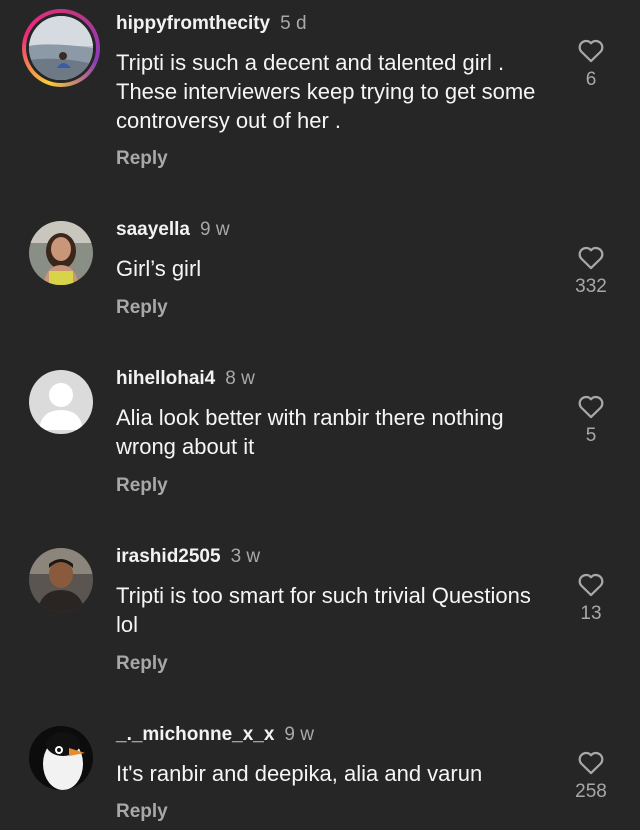  What do you see at coordinates (591, 613) in the screenshot?
I see `like-count: 13` at bounding box center [591, 613].